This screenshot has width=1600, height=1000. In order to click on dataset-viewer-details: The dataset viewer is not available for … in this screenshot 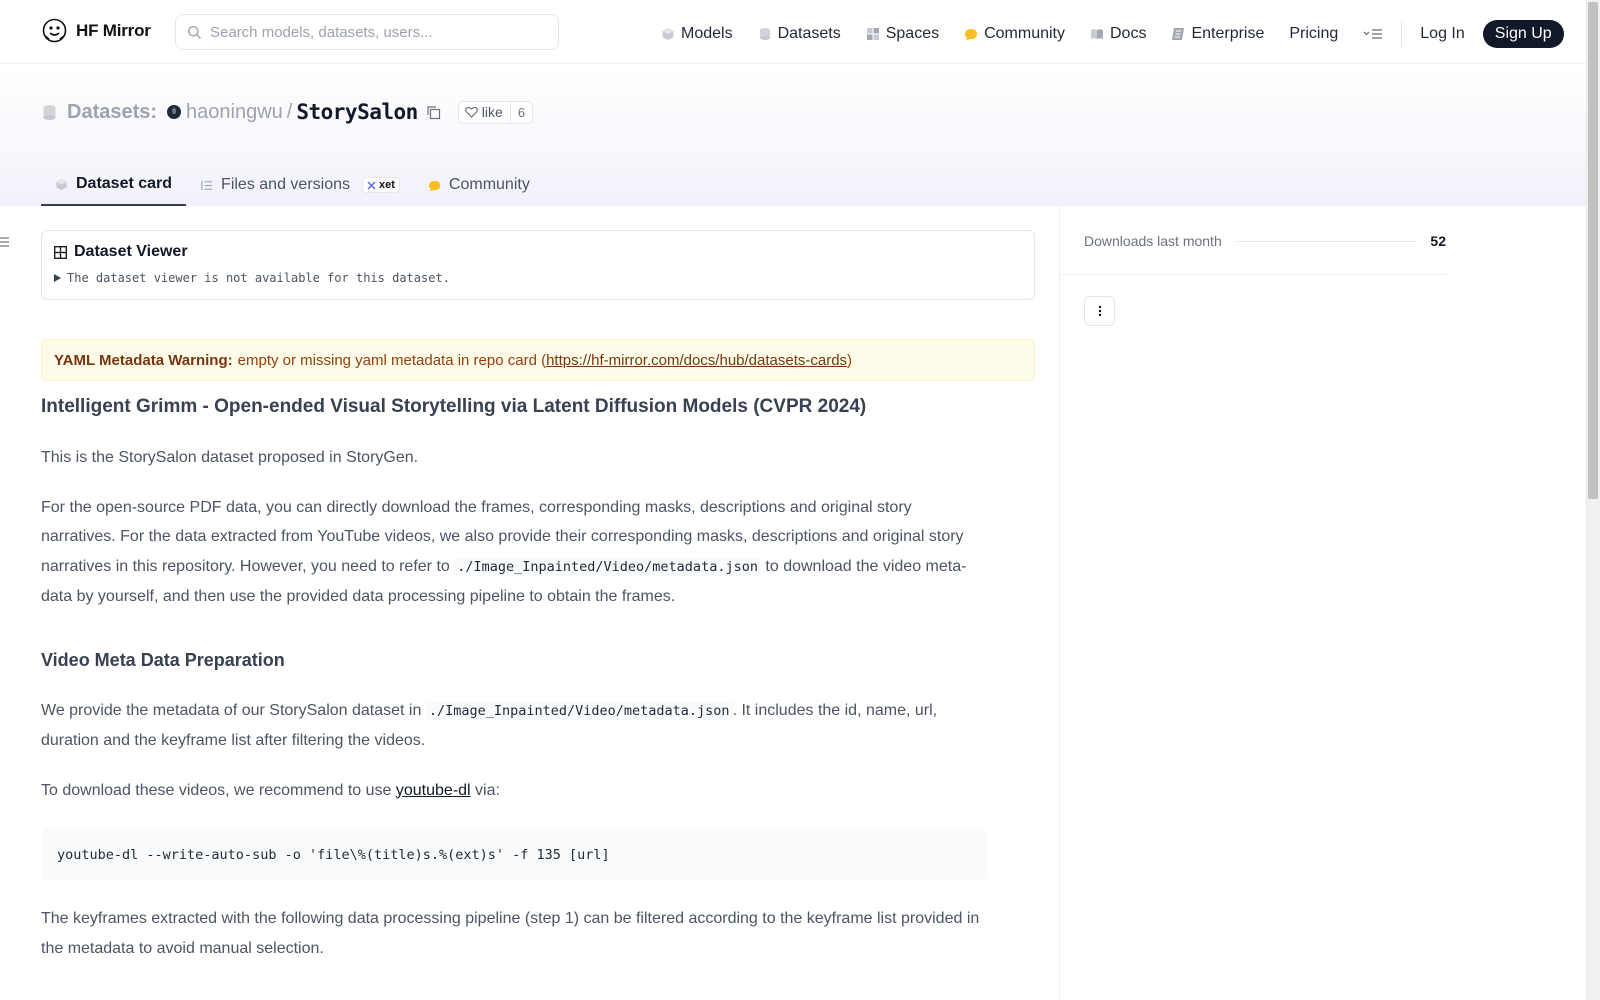, I will do `click(538, 278)`.